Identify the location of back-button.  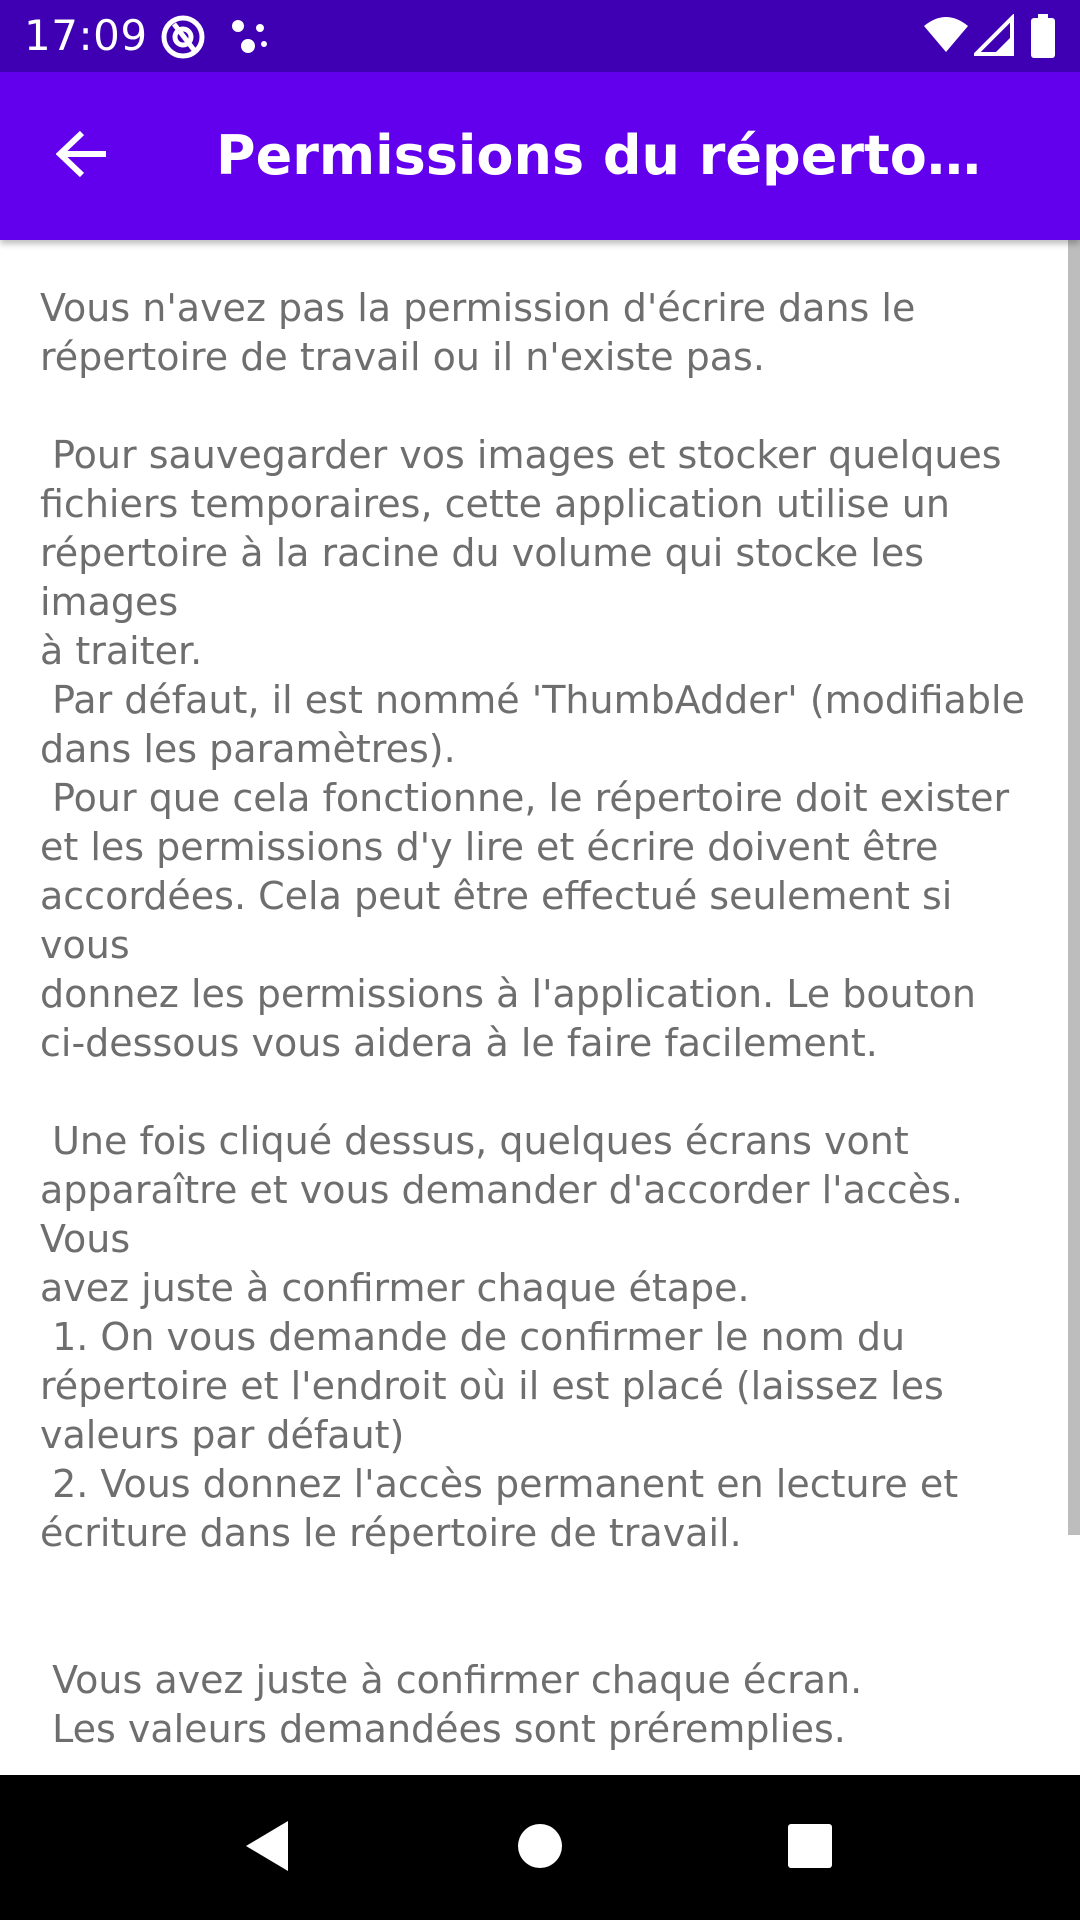
(82, 156).